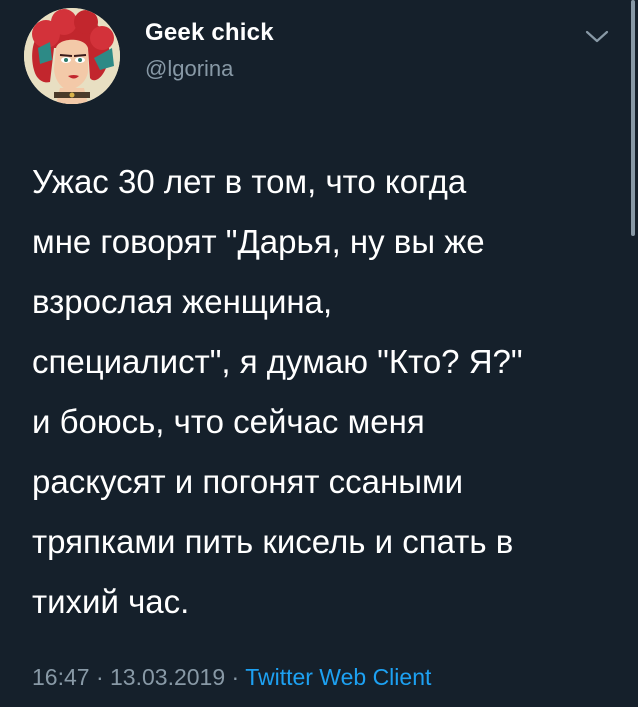 The width and height of the screenshot is (638, 707). Describe the element at coordinates (633, 118) in the screenshot. I see `scrollbar` at that location.